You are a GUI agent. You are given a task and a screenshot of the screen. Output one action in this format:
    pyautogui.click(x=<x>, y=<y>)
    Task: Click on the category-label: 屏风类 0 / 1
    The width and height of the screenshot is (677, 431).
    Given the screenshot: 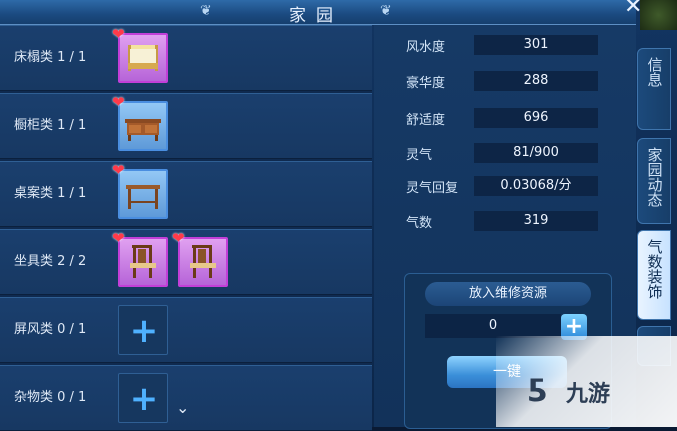 What is the action you would take?
    pyautogui.click(x=50, y=329)
    